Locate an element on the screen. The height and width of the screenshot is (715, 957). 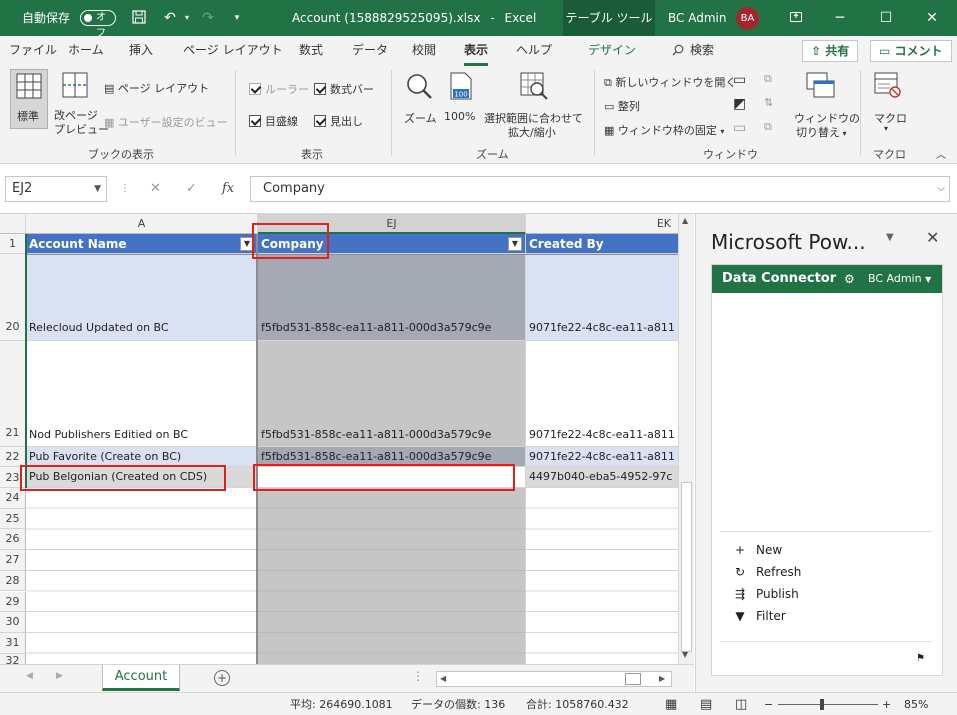
ribbon-display-options-icon is located at coordinates (796, 18).